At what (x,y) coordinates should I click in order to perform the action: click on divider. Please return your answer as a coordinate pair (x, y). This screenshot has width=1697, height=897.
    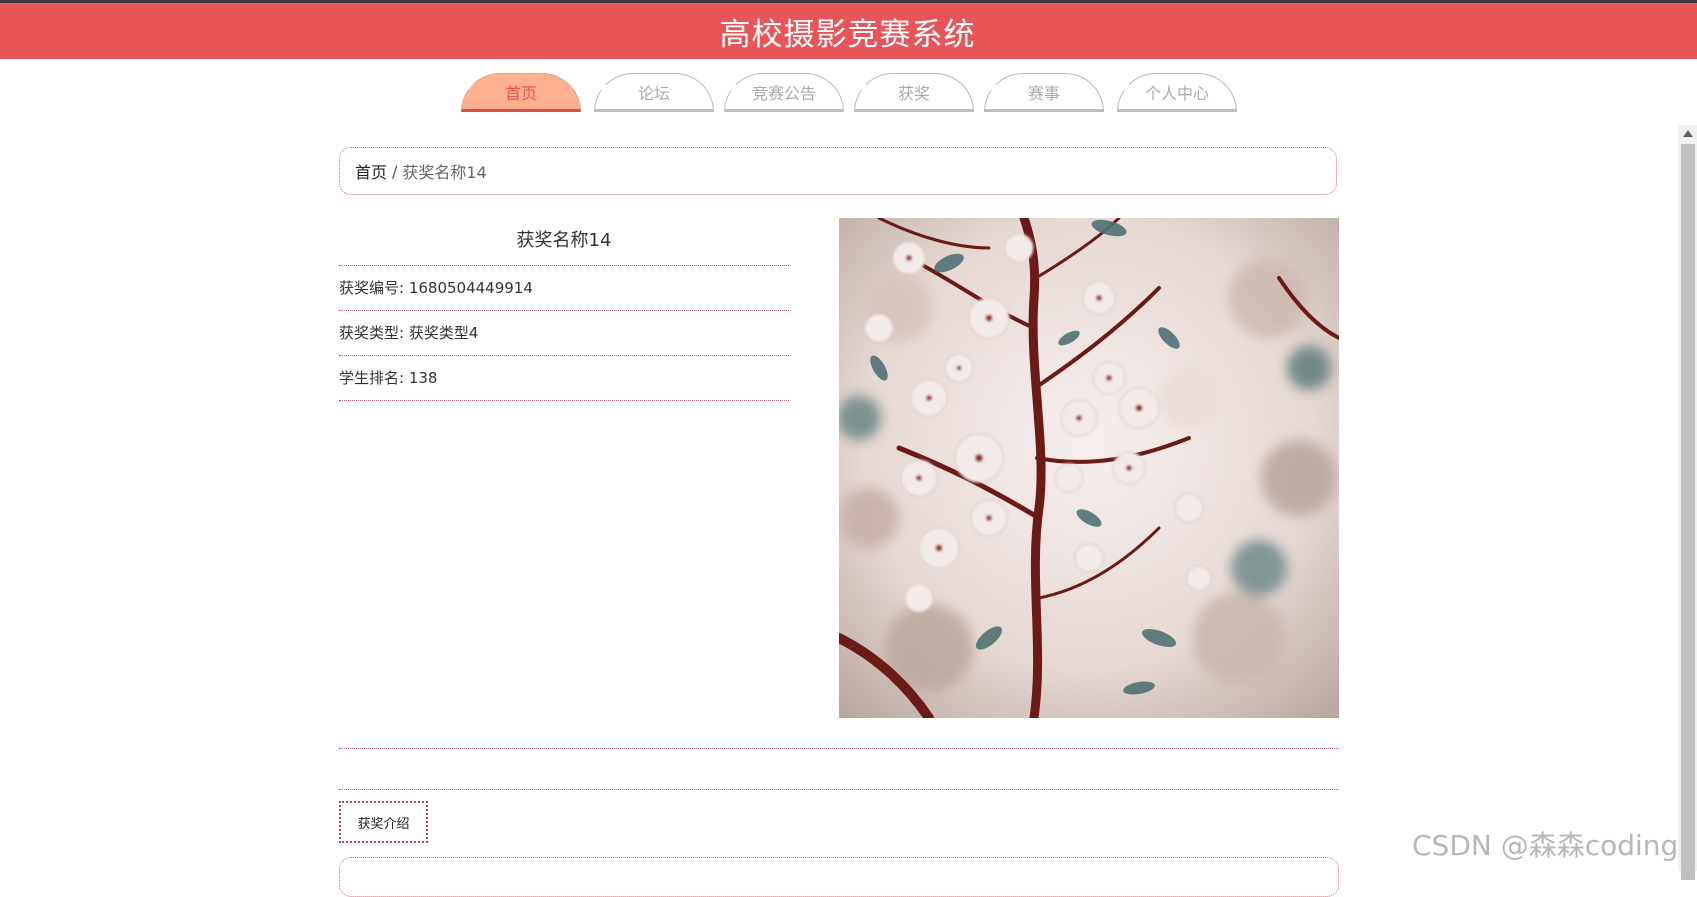
    Looking at the image, I should click on (564, 400).